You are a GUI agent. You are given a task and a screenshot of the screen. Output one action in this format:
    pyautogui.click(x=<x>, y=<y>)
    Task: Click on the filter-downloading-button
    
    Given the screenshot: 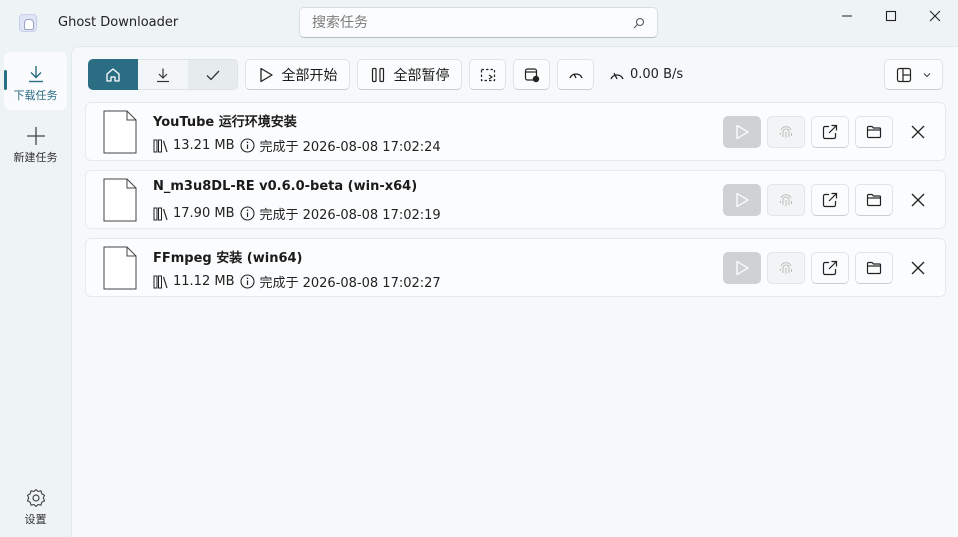 What is the action you would take?
    pyautogui.click(x=163, y=74)
    